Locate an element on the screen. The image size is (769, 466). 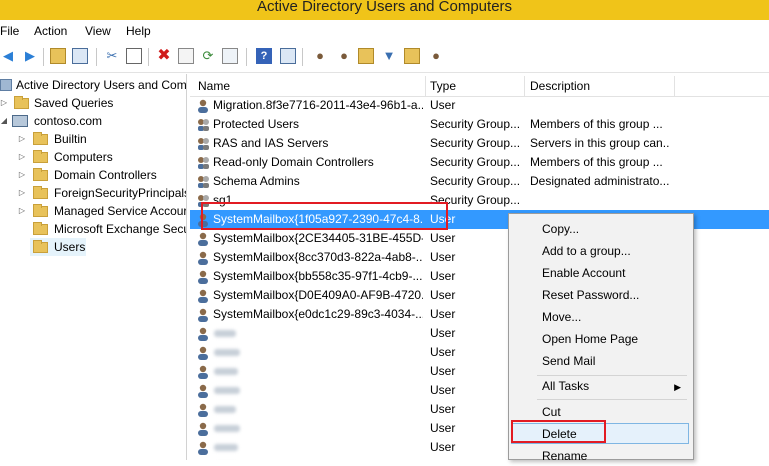
tree-item-foreign-security-principals: ▷ ForeignSecurityPrincipals is located at coordinates (93, 193).